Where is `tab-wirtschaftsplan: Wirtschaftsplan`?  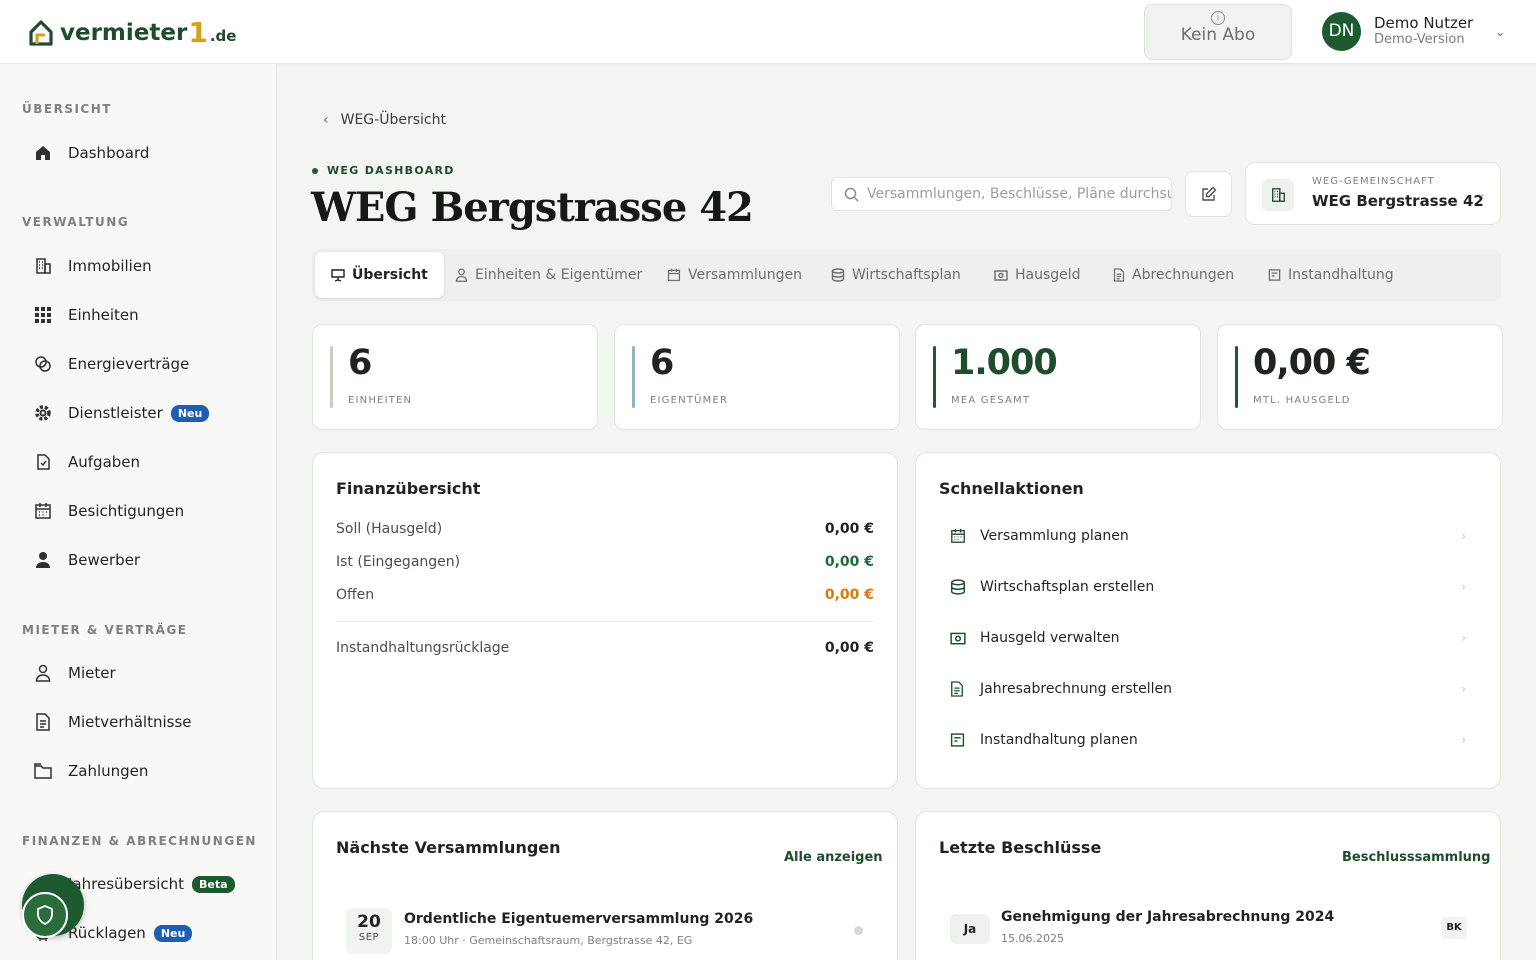 tab-wirtschaftsplan: Wirtschaftsplan is located at coordinates (896, 275).